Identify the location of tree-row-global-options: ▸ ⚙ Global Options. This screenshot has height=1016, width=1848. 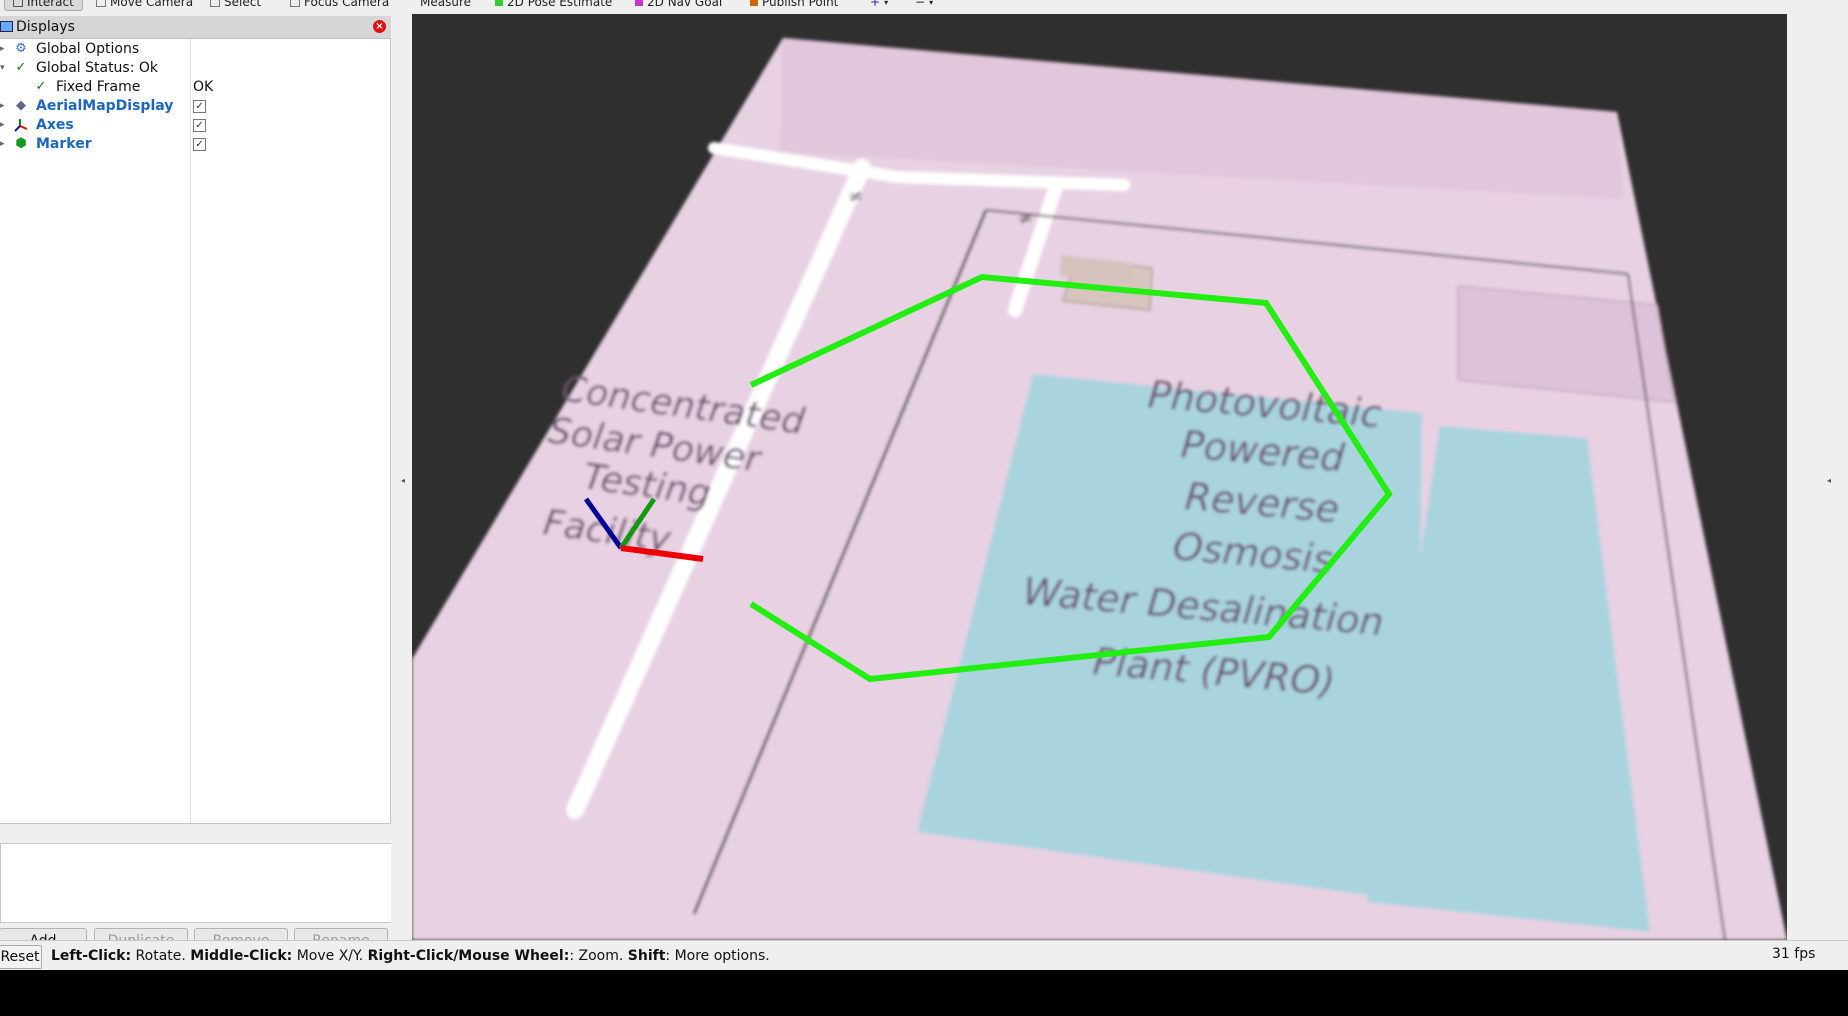
(195, 49).